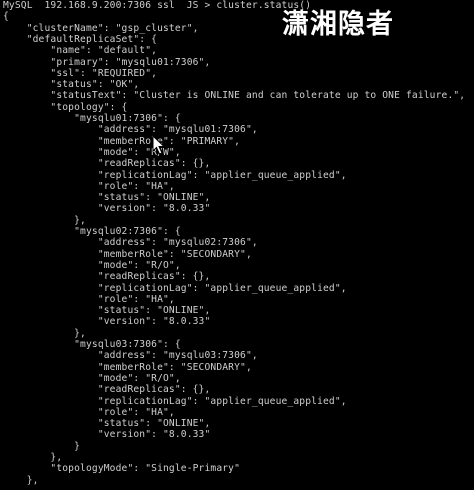 This screenshot has width=474, height=490. Describe the element at coordinates (92, 231) in the screenshot. I see `terminal-line: "mysqlu02:7306": {` at that location.